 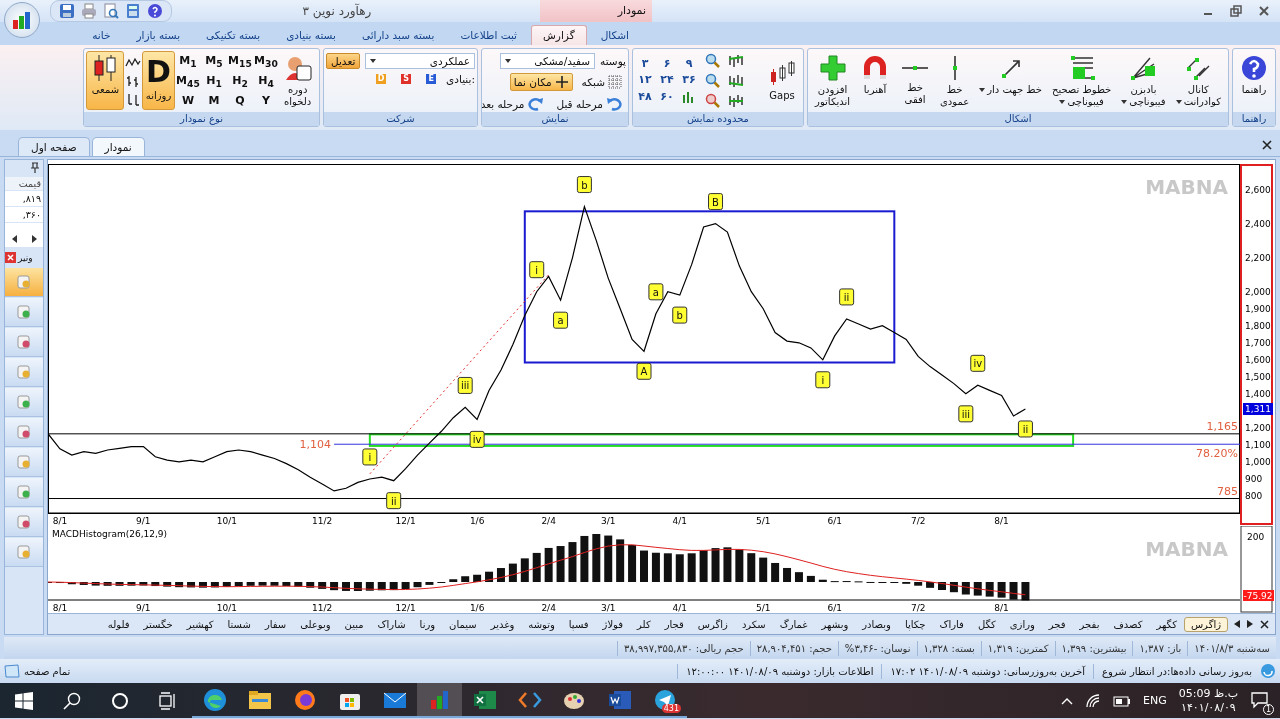 I want to click on stat-field: باز: ۱,۳۸۷, so click(x=1160, y=648).